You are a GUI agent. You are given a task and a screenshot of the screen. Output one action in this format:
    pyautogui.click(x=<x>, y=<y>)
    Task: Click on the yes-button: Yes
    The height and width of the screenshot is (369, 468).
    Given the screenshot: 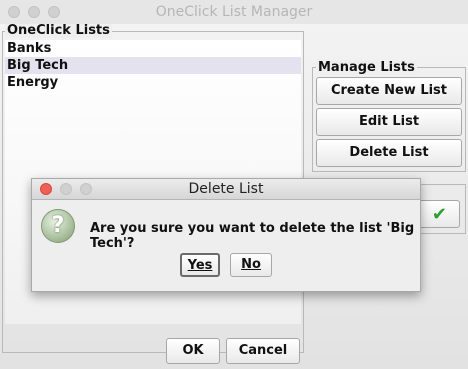 What is the action you would take?
    pyautogui.click(x=200, y=265)
    